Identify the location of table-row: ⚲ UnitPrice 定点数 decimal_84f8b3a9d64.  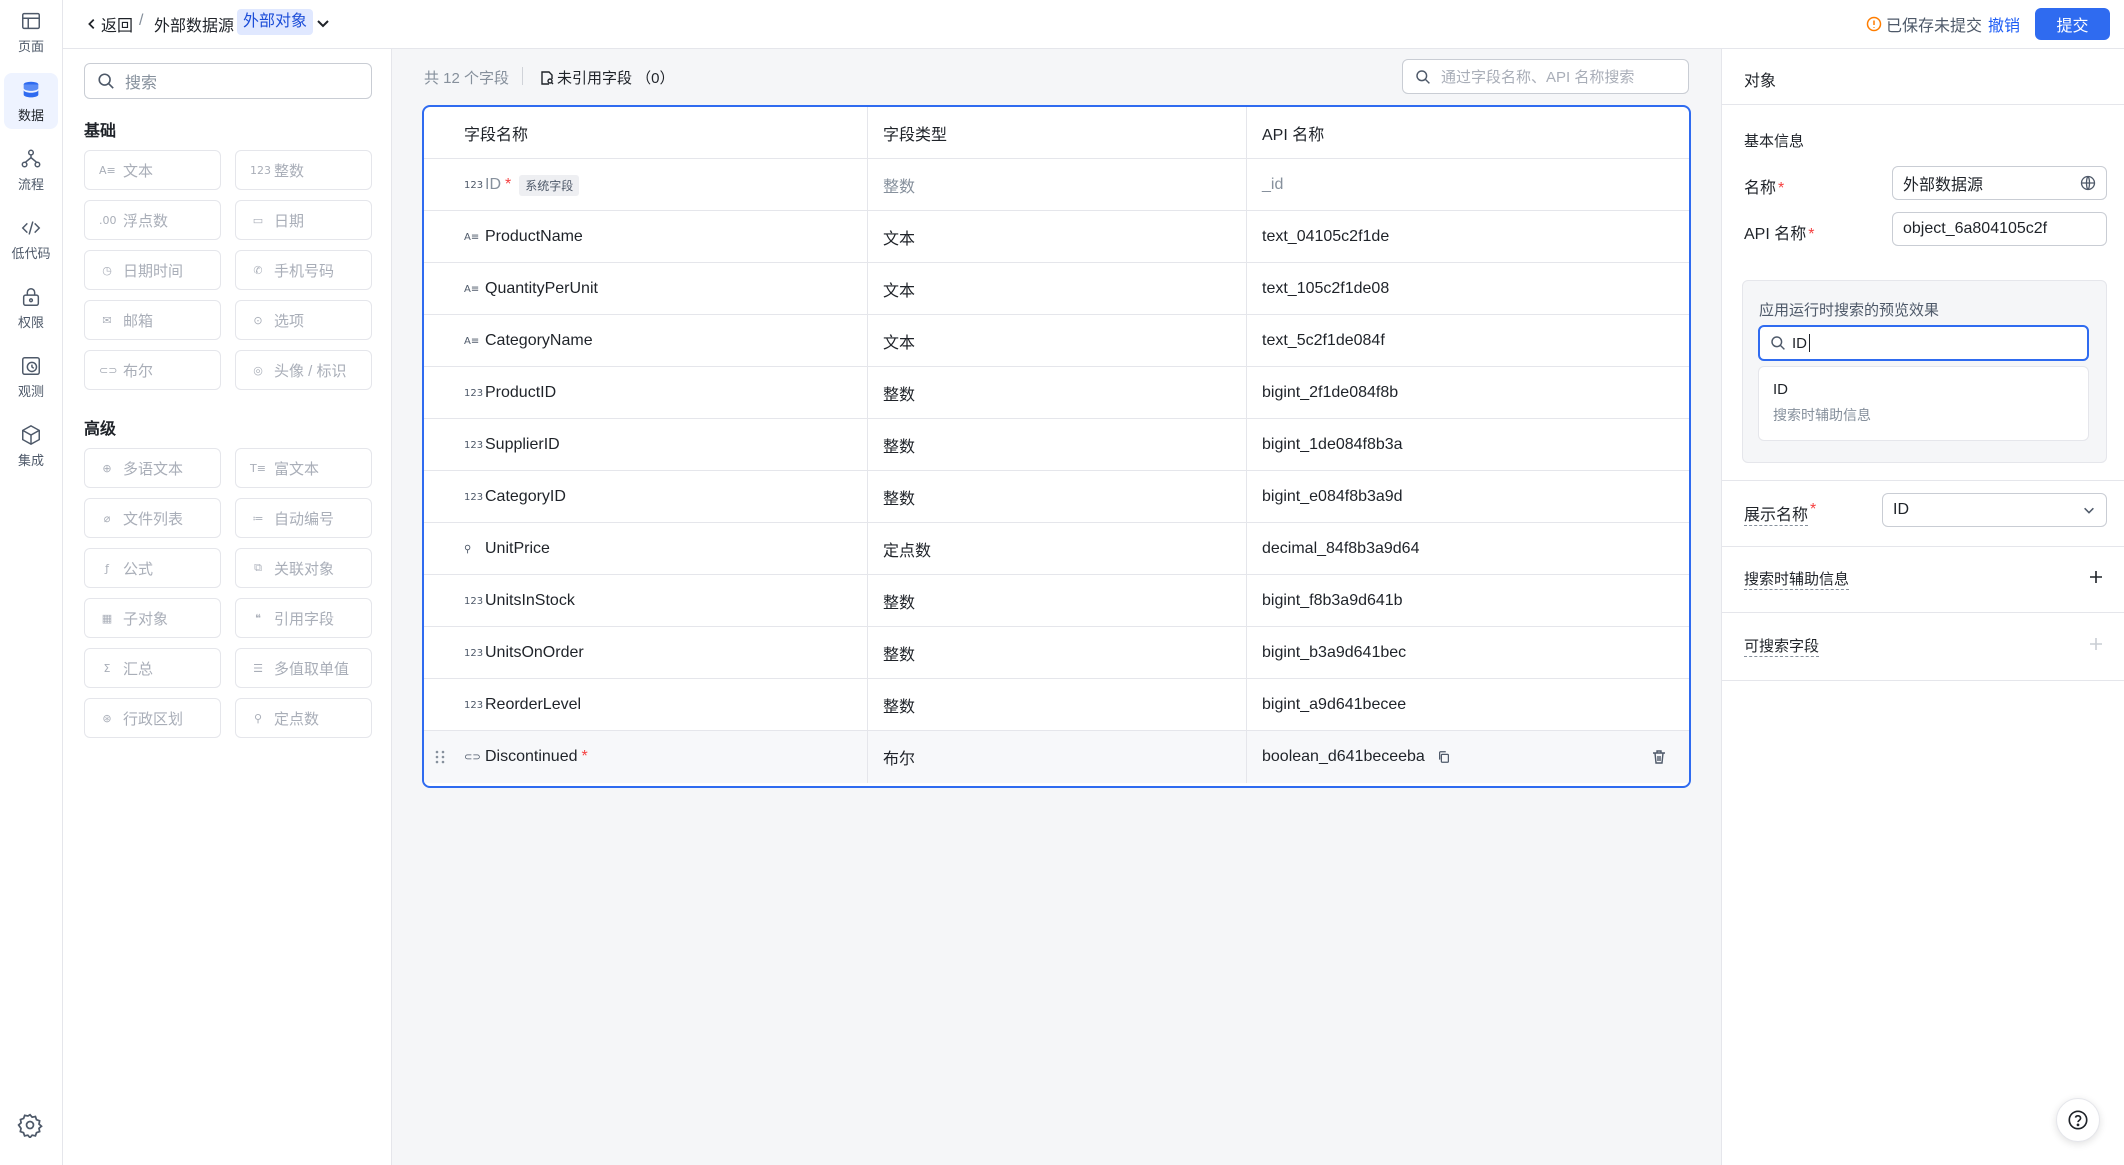
(1056, 549).